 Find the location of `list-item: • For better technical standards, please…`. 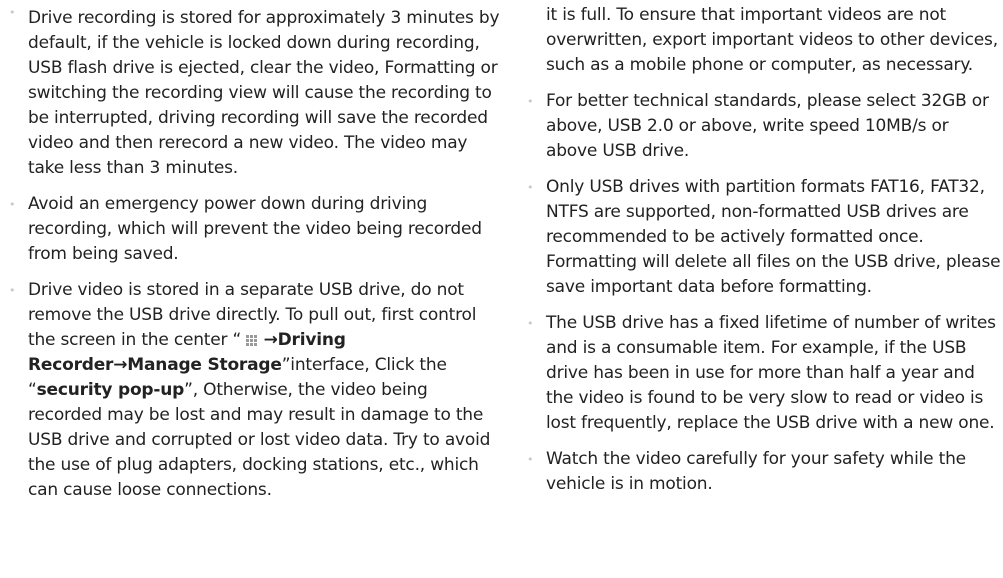

list-item: • For better technical standards, please… is located at coordinates (760, 126).